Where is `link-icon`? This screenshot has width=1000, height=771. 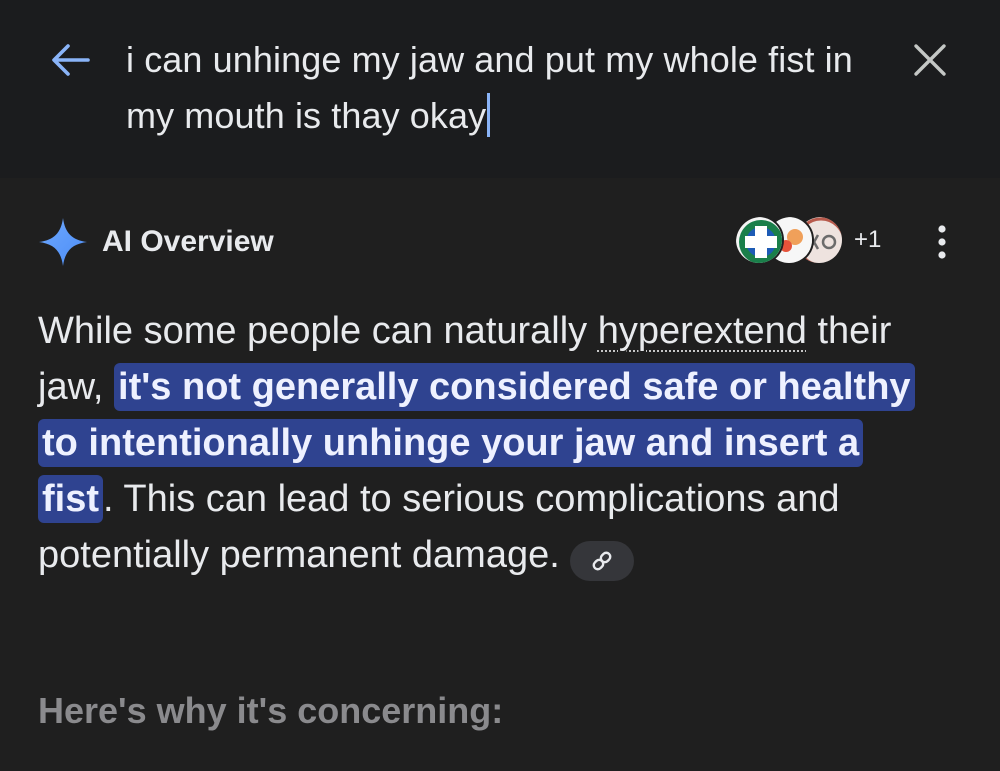
link-icon is located at coordinates (602, 561).